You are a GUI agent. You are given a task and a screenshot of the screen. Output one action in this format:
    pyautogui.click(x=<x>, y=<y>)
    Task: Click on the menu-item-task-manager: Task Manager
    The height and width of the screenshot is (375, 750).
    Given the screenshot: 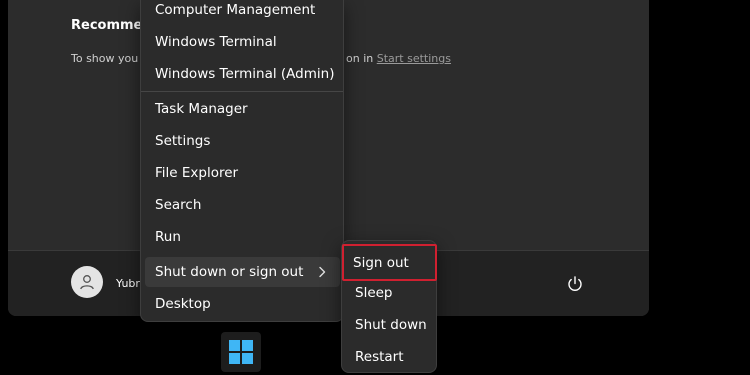 What is the action you would take?
    pyautogui.click(x=242, y=109)
    